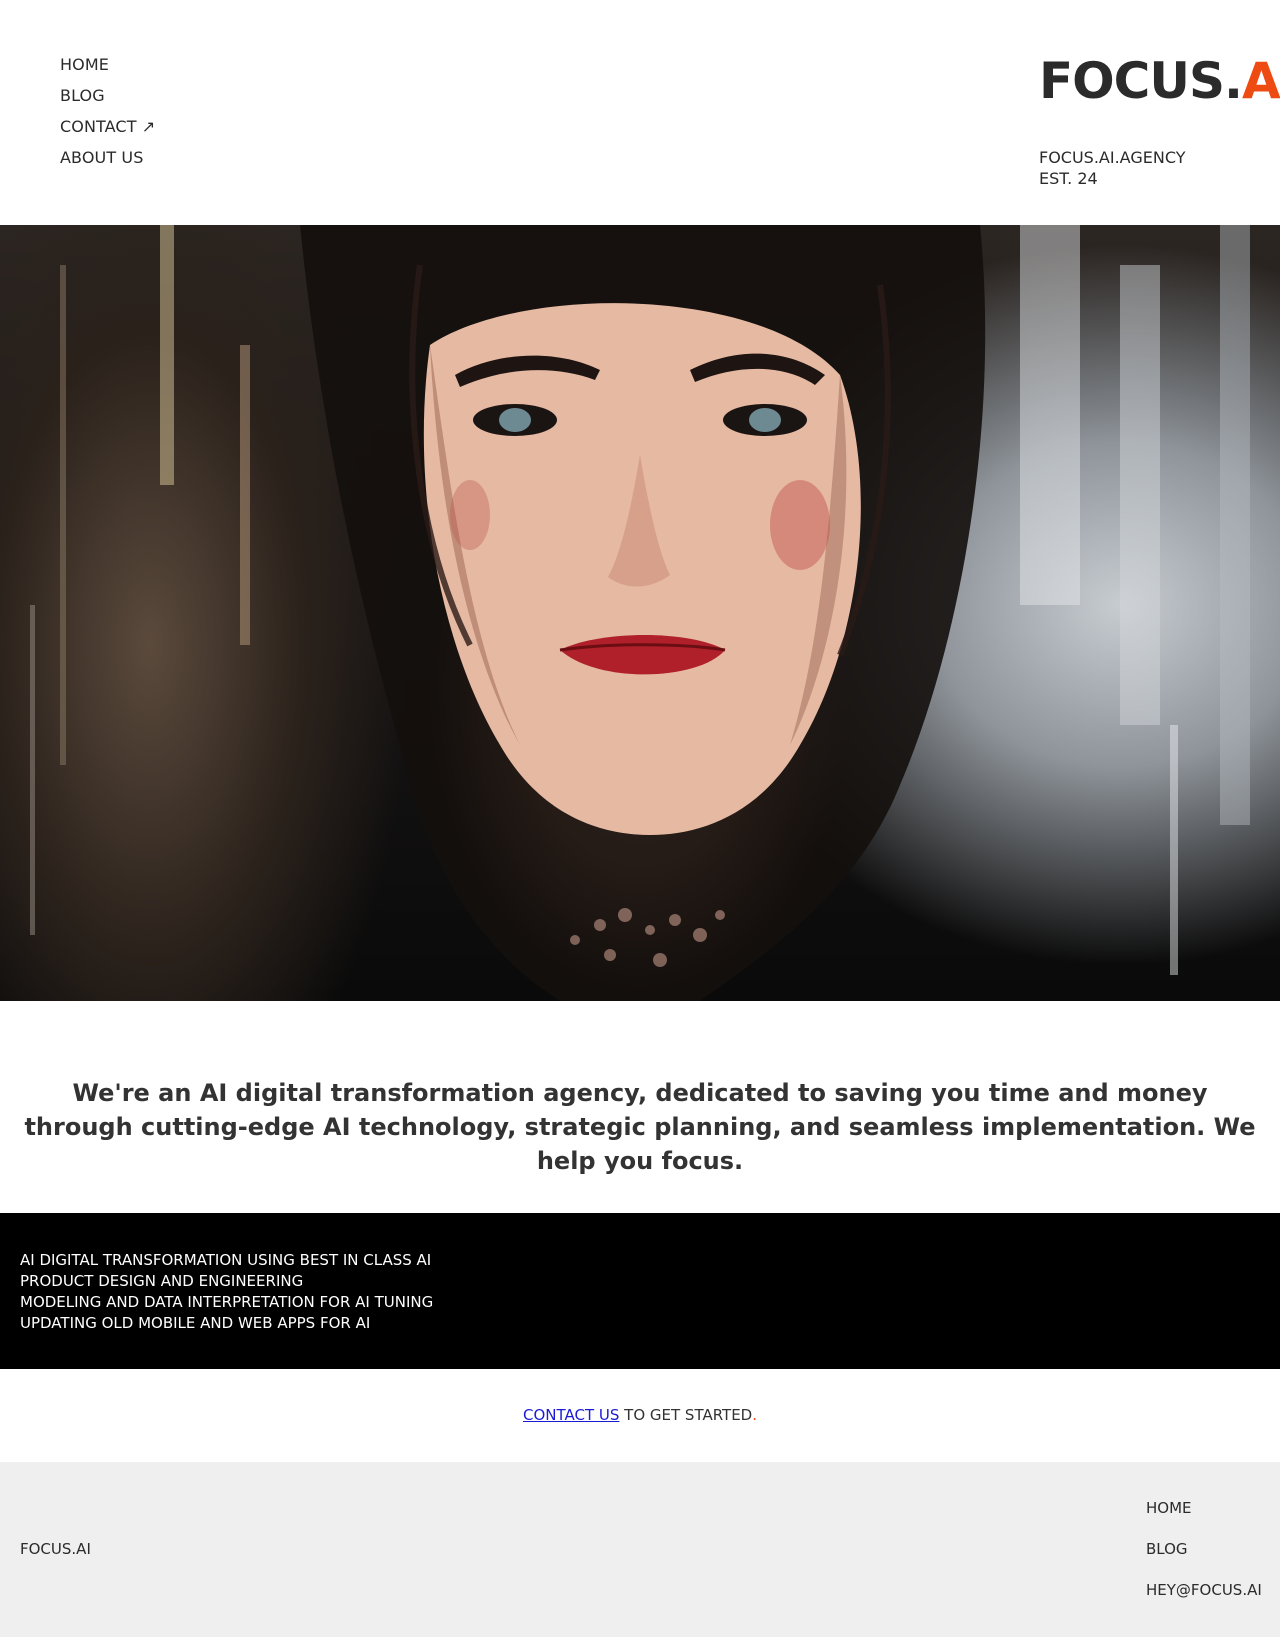 This screenshot has width=1280, height=1637. Describe the element at coordinates (686, 1415) in the screenshot. I see `cta-text: TO GET STARTED` at that location.